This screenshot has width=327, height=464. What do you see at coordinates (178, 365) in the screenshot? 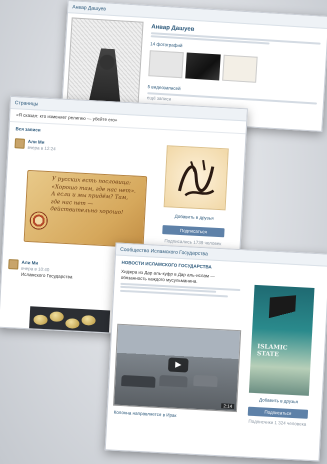
I see `play-icon: ▶` at bounding box center [178, 365].